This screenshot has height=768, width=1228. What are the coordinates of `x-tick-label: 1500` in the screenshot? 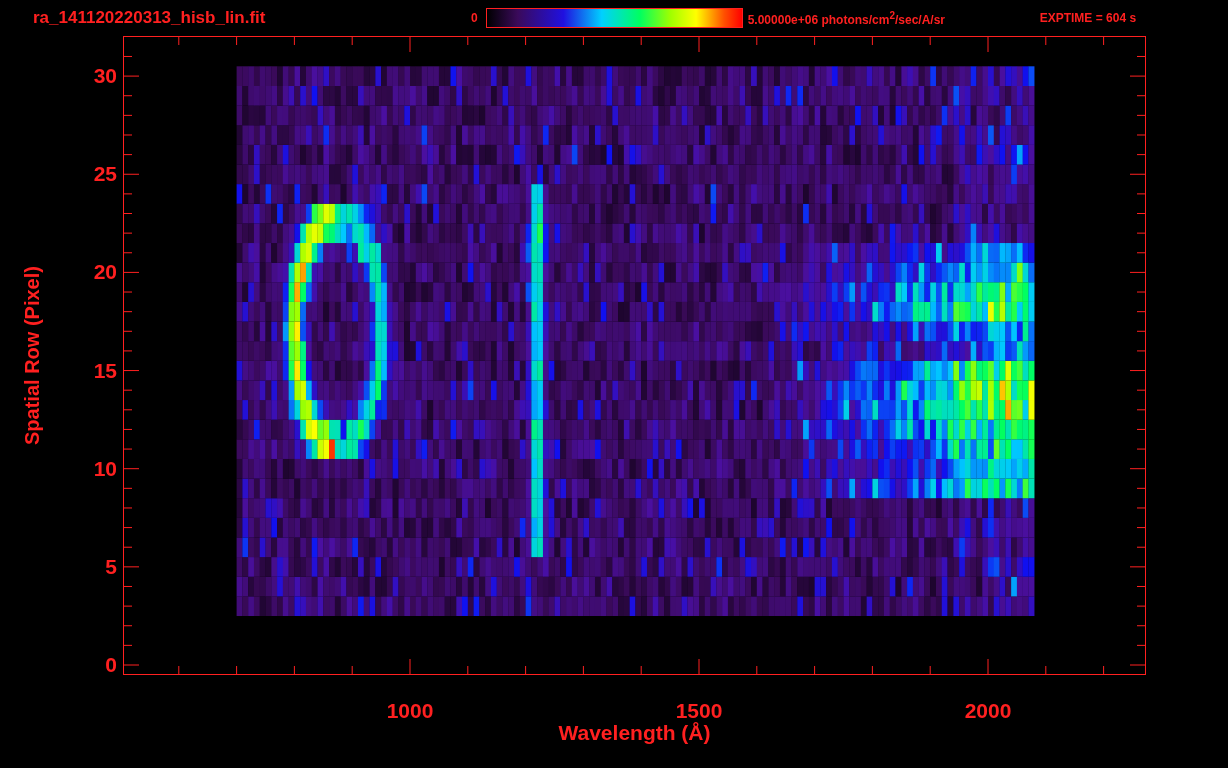 It's located at (699, 710).